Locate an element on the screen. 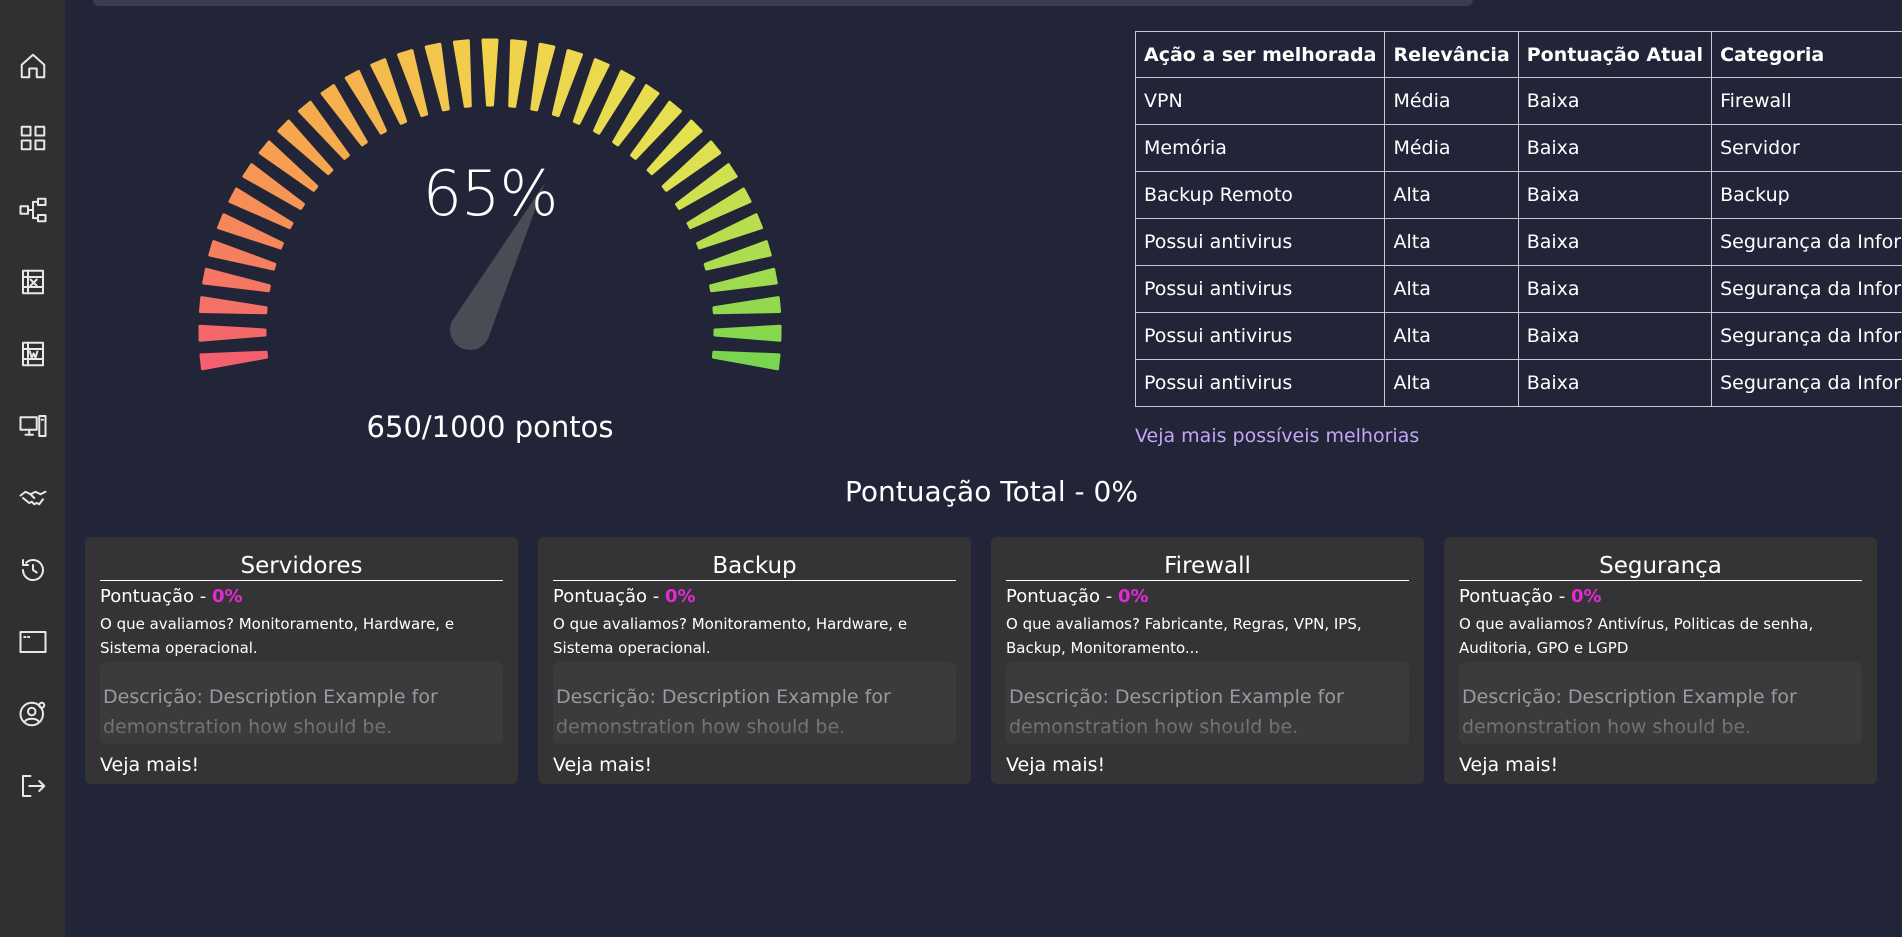 The height and width of the screenshot is (937, 1902). card-title: Firewall is located at coordinates (1207, 566).